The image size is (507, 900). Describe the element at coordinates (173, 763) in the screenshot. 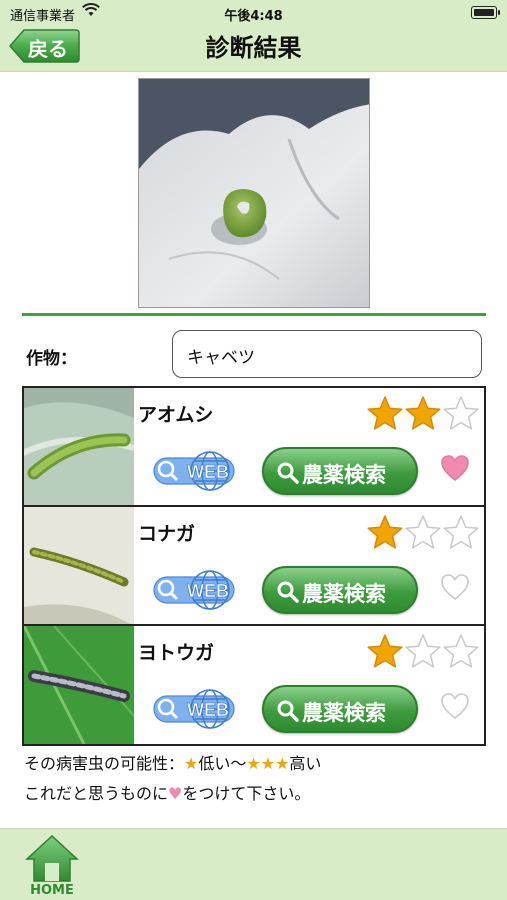

I see `likelihood-note: その病害虫の可能性：★低い〜★★★高い` at that location.